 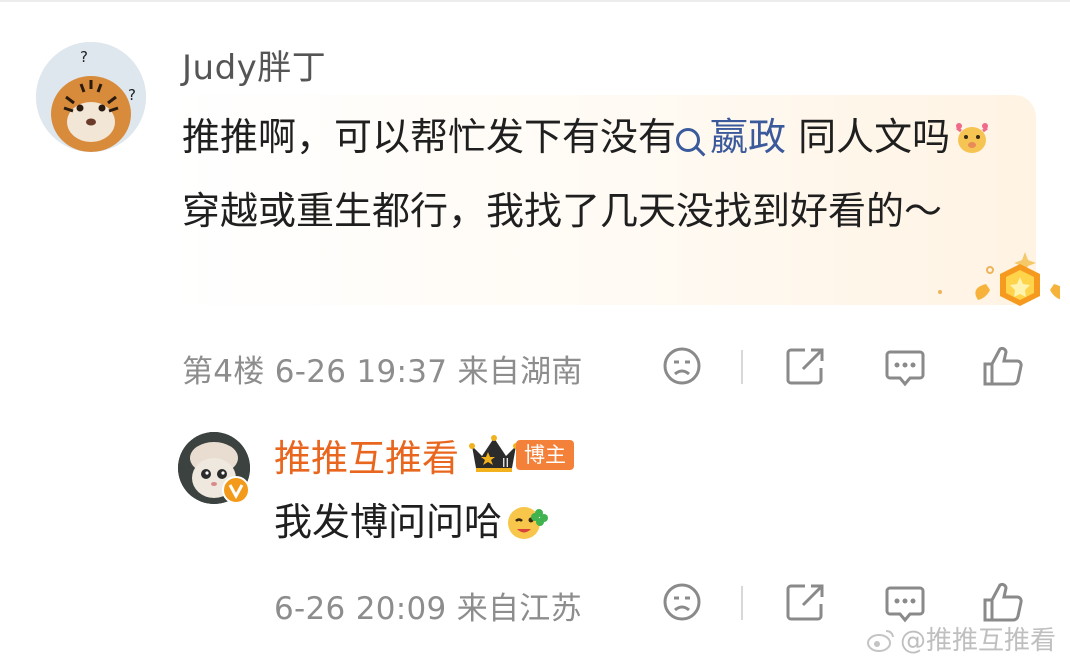 I want to click on reply-username: 推推互推看, so click(x=366, y=455).